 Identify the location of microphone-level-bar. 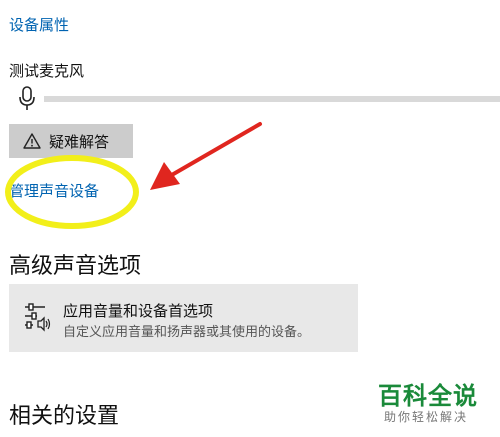
(272, 99).